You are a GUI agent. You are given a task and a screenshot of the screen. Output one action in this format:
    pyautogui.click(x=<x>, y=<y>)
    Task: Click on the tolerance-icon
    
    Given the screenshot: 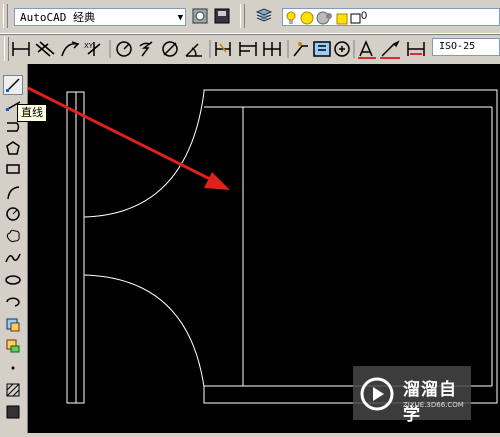 What is the action you would take?
    pyautogui.click(x=322, y=49)
    